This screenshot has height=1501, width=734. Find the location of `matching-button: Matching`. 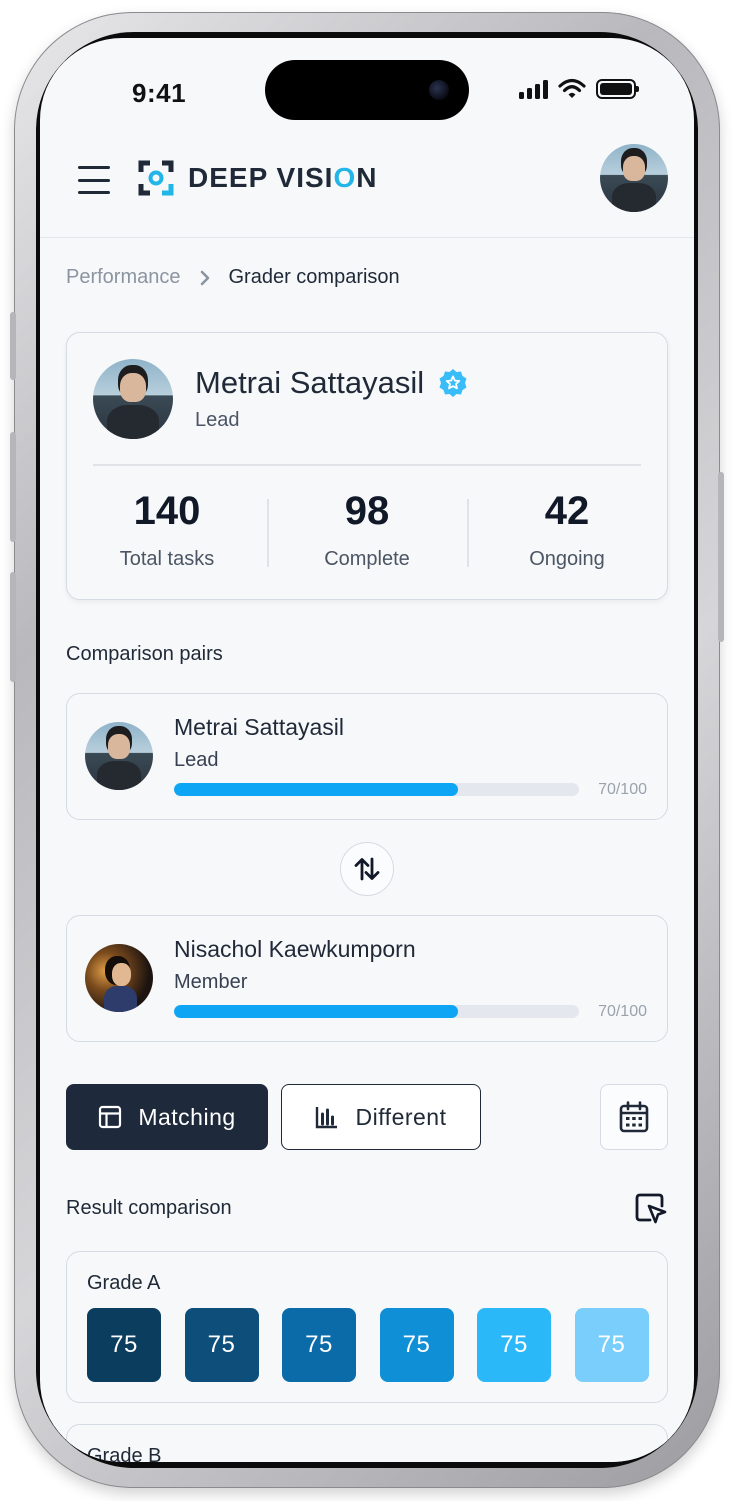

matching-button: Matching is located at coordinates (167, 1117).